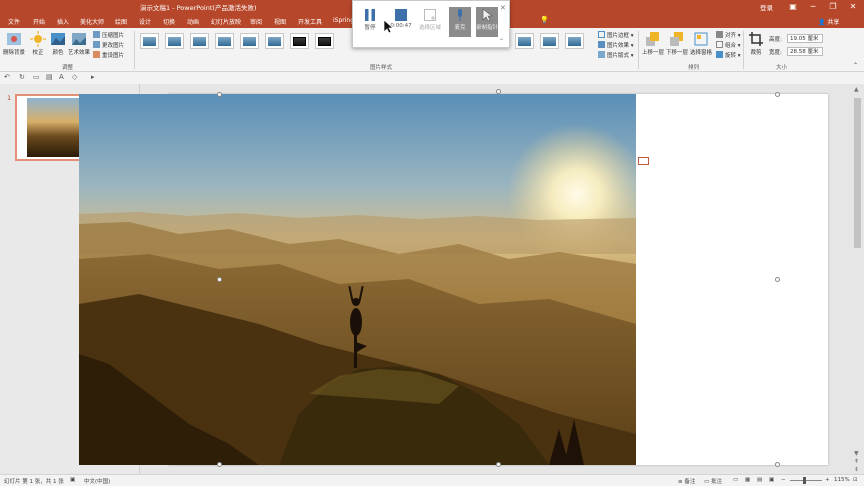  What do you see at coordinates (343, 20) in the screenshot?
I see `tab-ispring: iSpring` at bounding box center [343, 20].